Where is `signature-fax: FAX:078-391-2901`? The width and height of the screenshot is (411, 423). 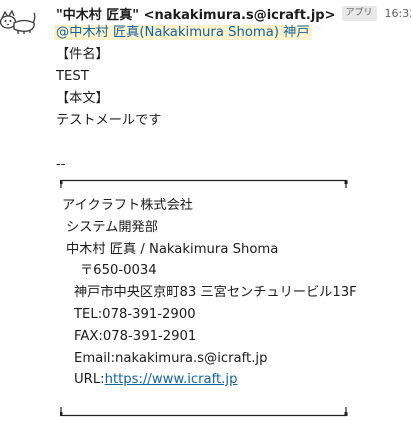 signature-fax: FAX:078-391-2901 is located at coordinates (135, 336).